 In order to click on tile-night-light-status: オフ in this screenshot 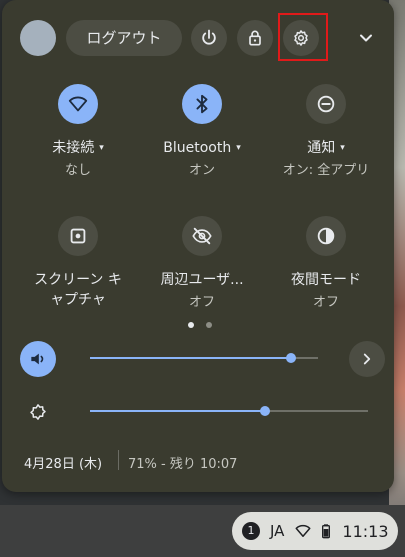, I will do `click(325, 302)`.